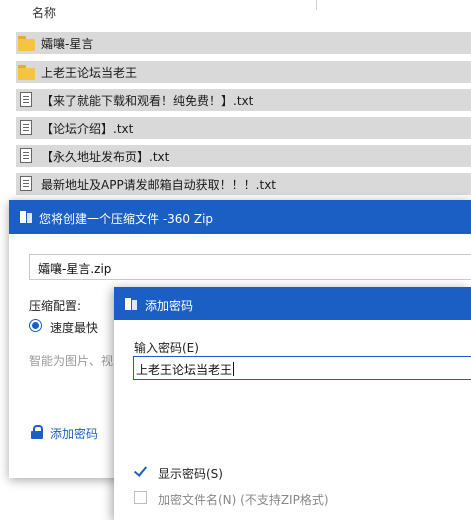 Image resolution: width=471 pixels, height=520 pixels. I want to click on password-dialog-titlebar: 添加密码, so click(292, 303).